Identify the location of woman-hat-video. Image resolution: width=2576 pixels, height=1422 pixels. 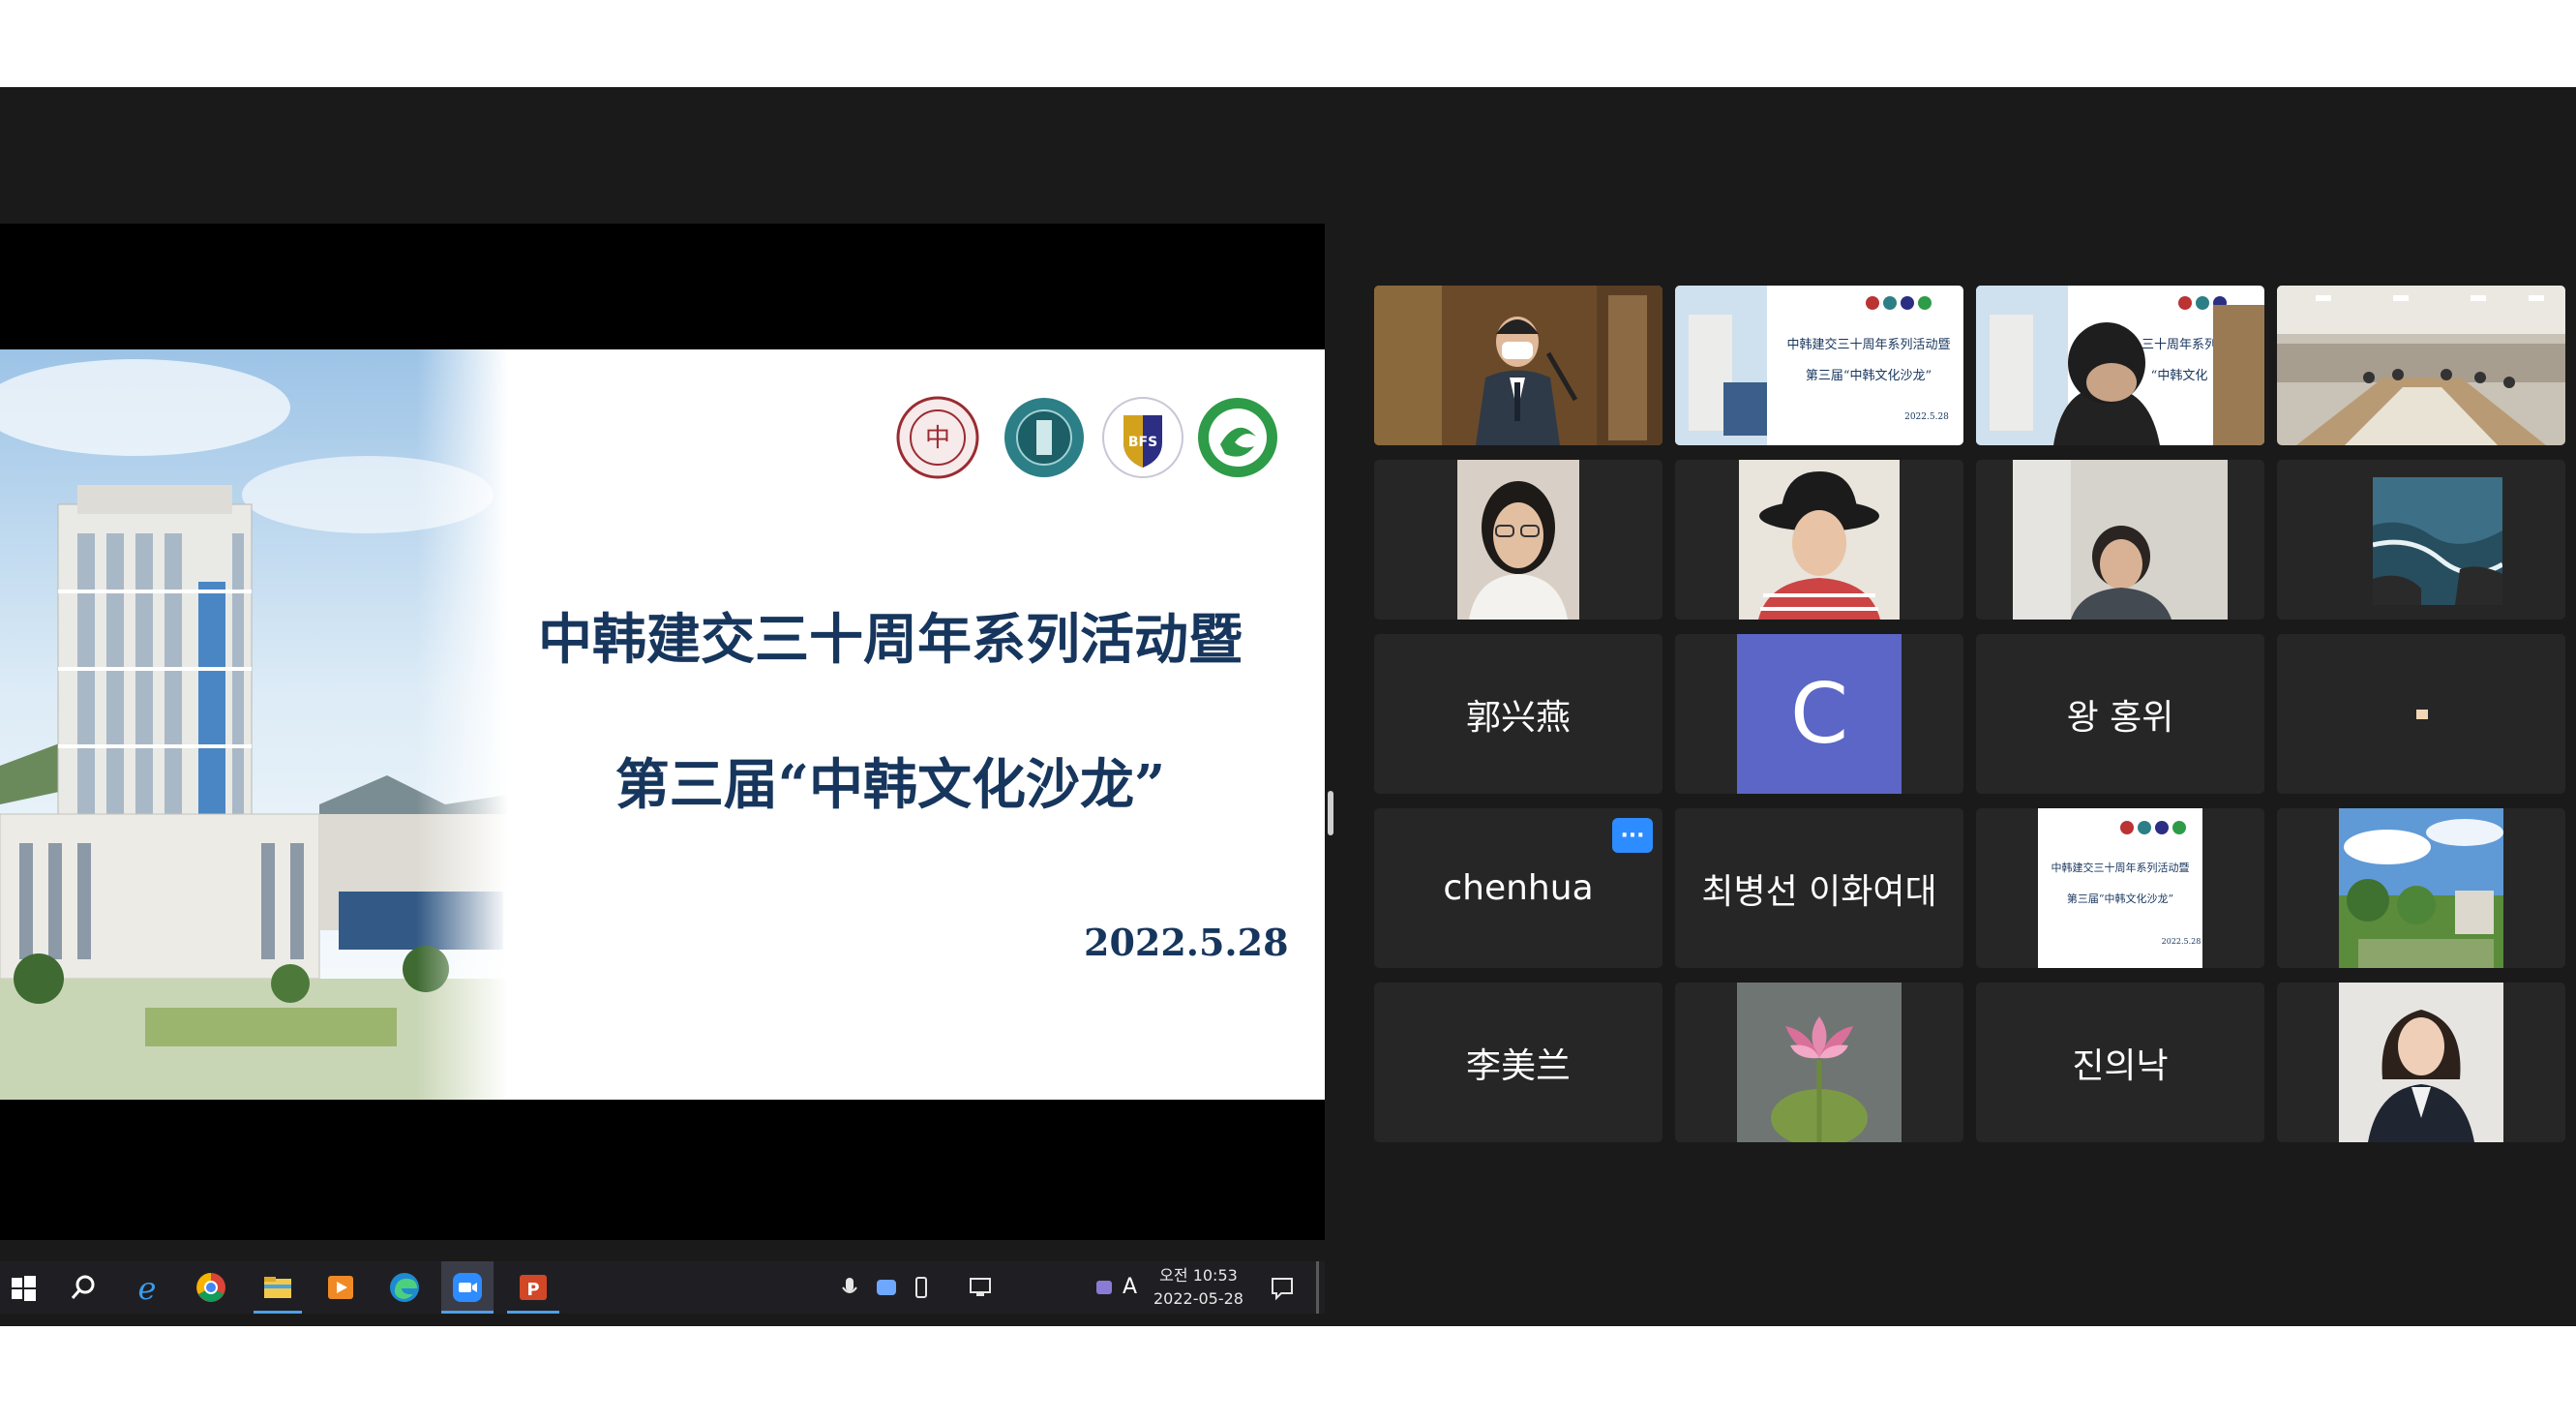
(1819, 540).